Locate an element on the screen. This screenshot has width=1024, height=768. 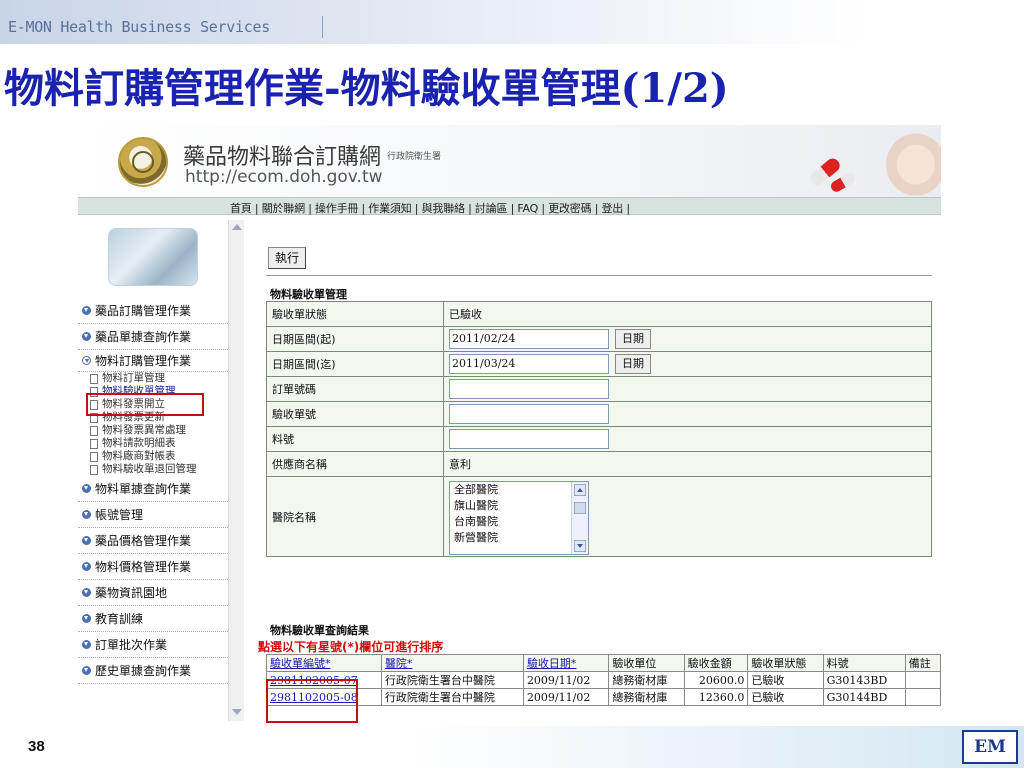
sidebar-item-drug-info: 藥物資訊園地 is located at coordinates (153, 593).